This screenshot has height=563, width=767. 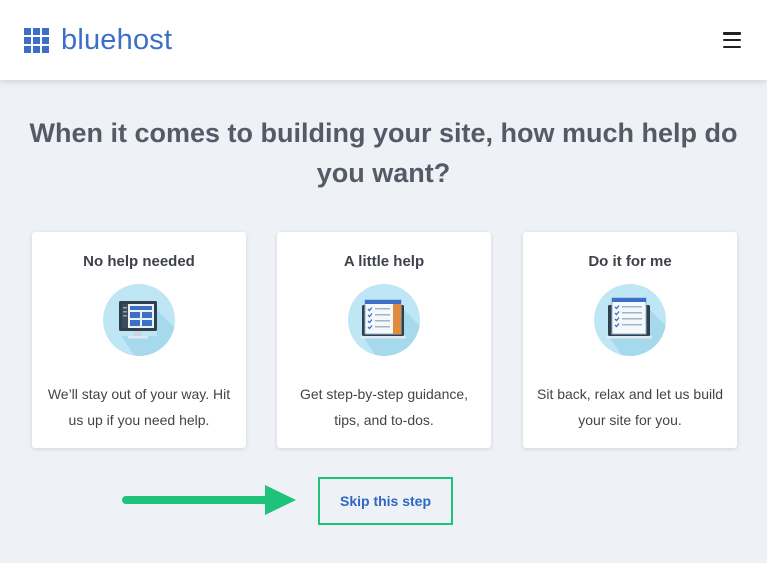 I want to click on skip-highlight-box: Skip this step, so click(x=385, y=501).